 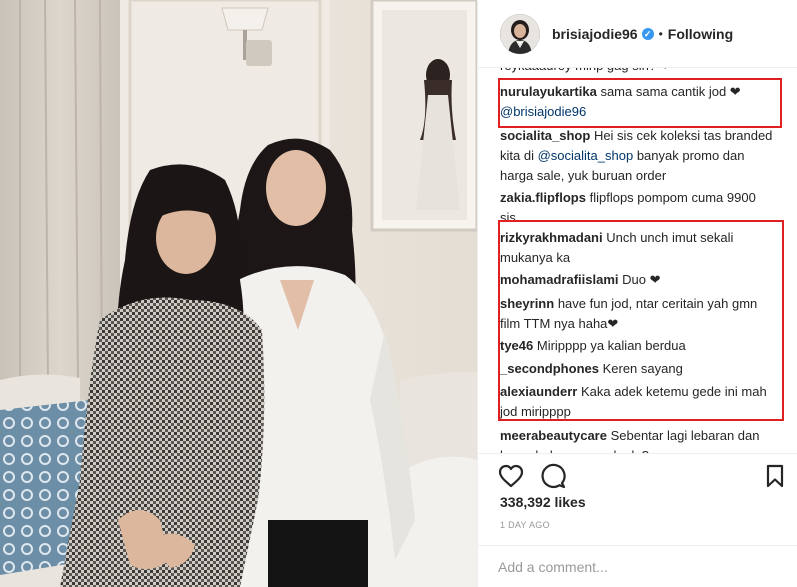 I want to click on heart-icon, so click(x=511, y=476).